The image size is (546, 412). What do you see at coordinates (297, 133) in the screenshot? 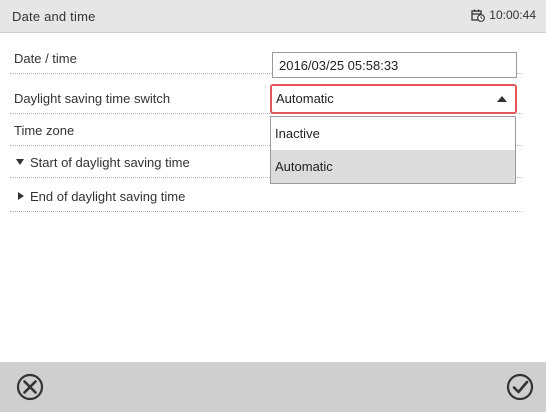
I see `option-label: Inactive` at bounding box center [297, 133].